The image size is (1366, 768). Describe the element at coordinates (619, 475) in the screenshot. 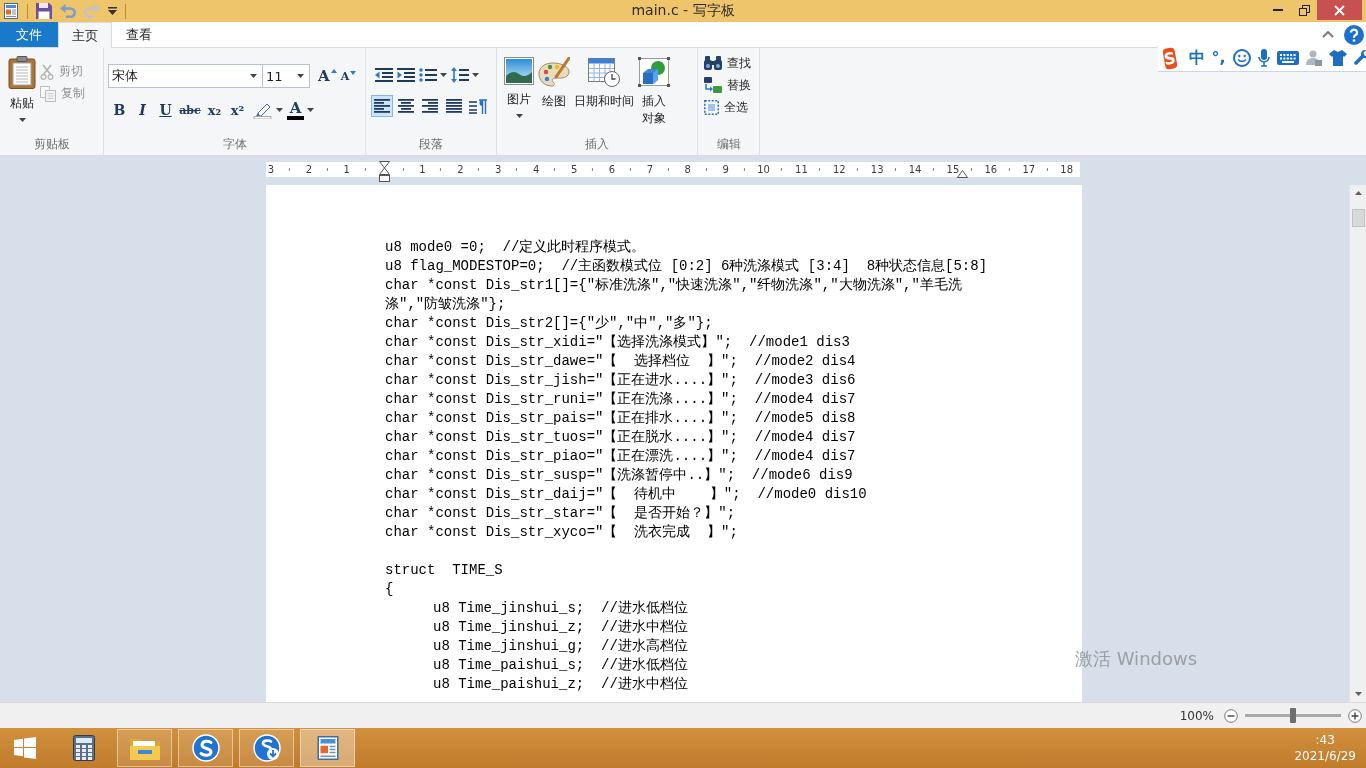

I see `code-line: char *const Dis_str_susp="【洗涤暂停中..】"; //mode6 dis9` at that location.